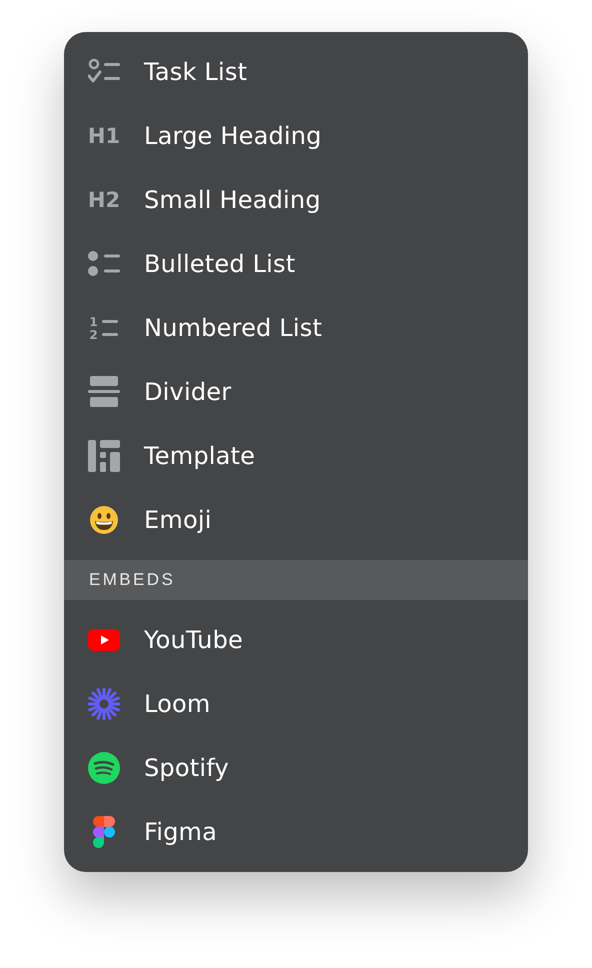 The width and height of the screenshot is (592, 968). Describe the element at coordinates (104, 200) in the screenshot. I see `heading-icon: H2` at that location.